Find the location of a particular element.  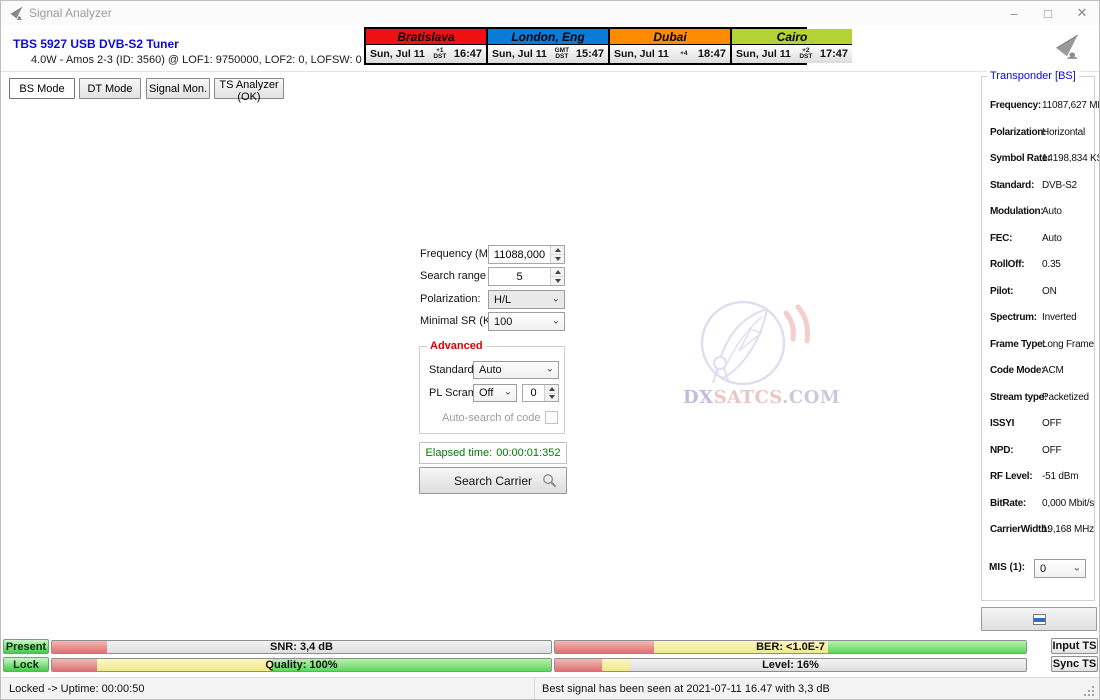

pl-scrambling-select: Off ⌄ is located at coordinates (495, 393).